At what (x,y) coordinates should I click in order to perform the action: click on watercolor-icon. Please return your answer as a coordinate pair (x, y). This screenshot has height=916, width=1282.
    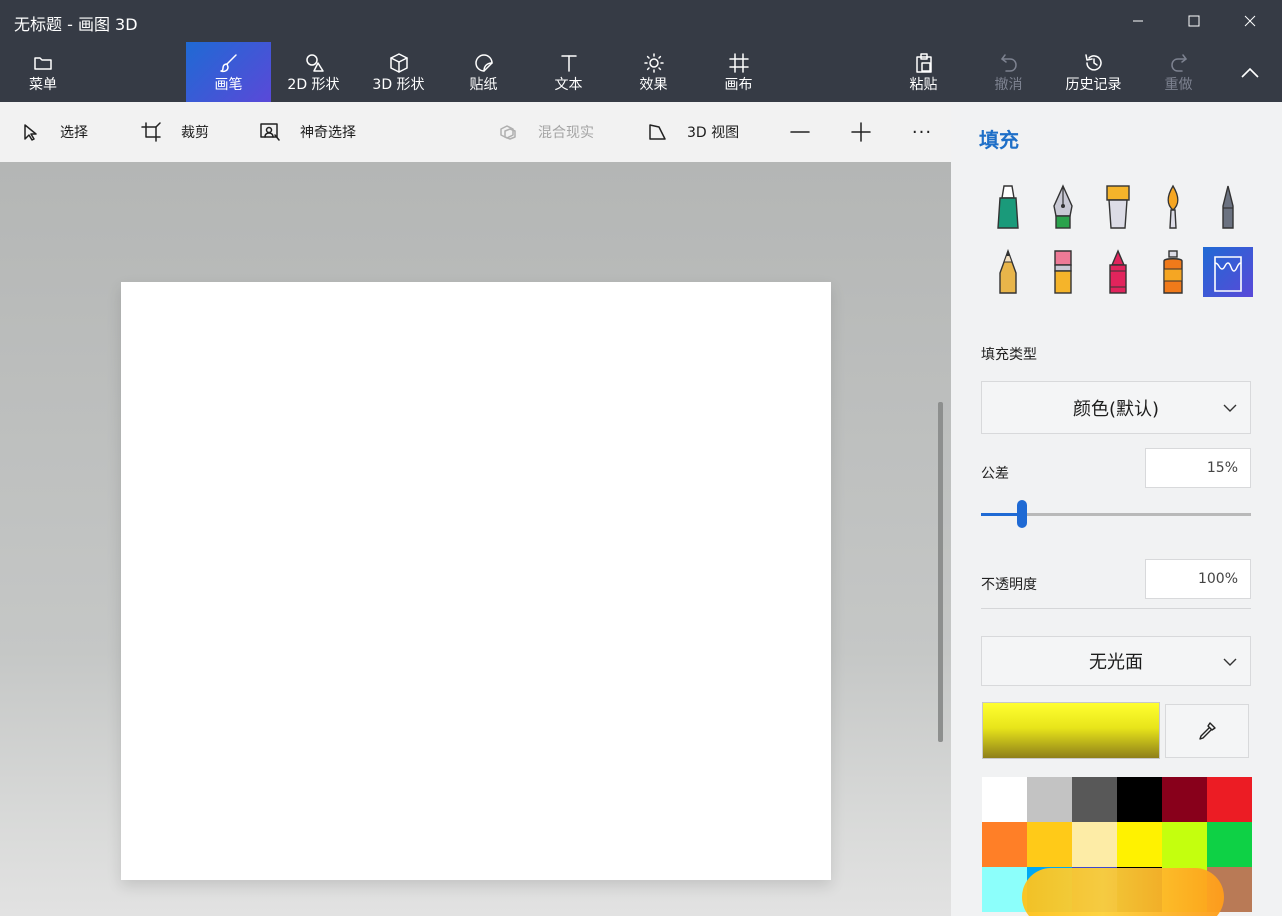
    Looking at the image, I should click on (1173, 206).